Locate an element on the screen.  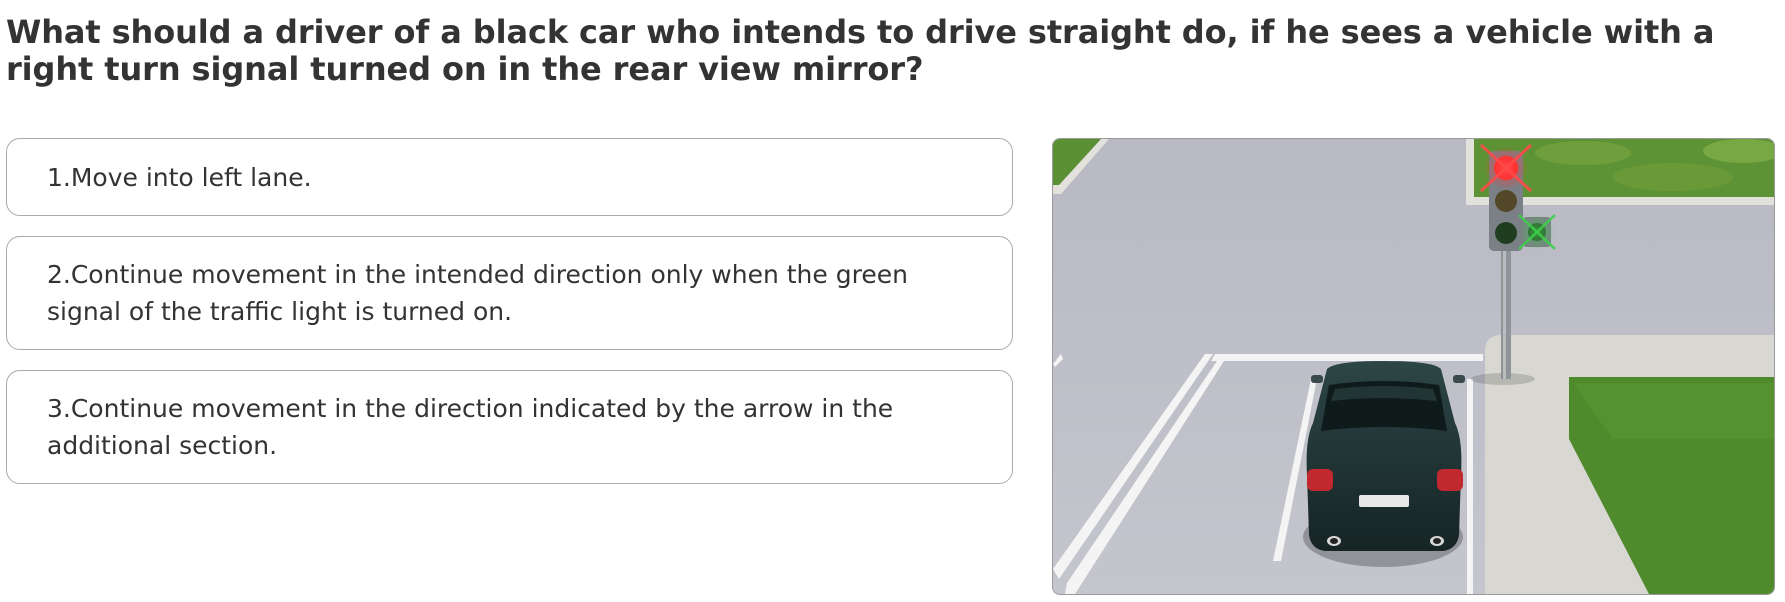
car-tail-light-left is located at coordinates (1320, 480).